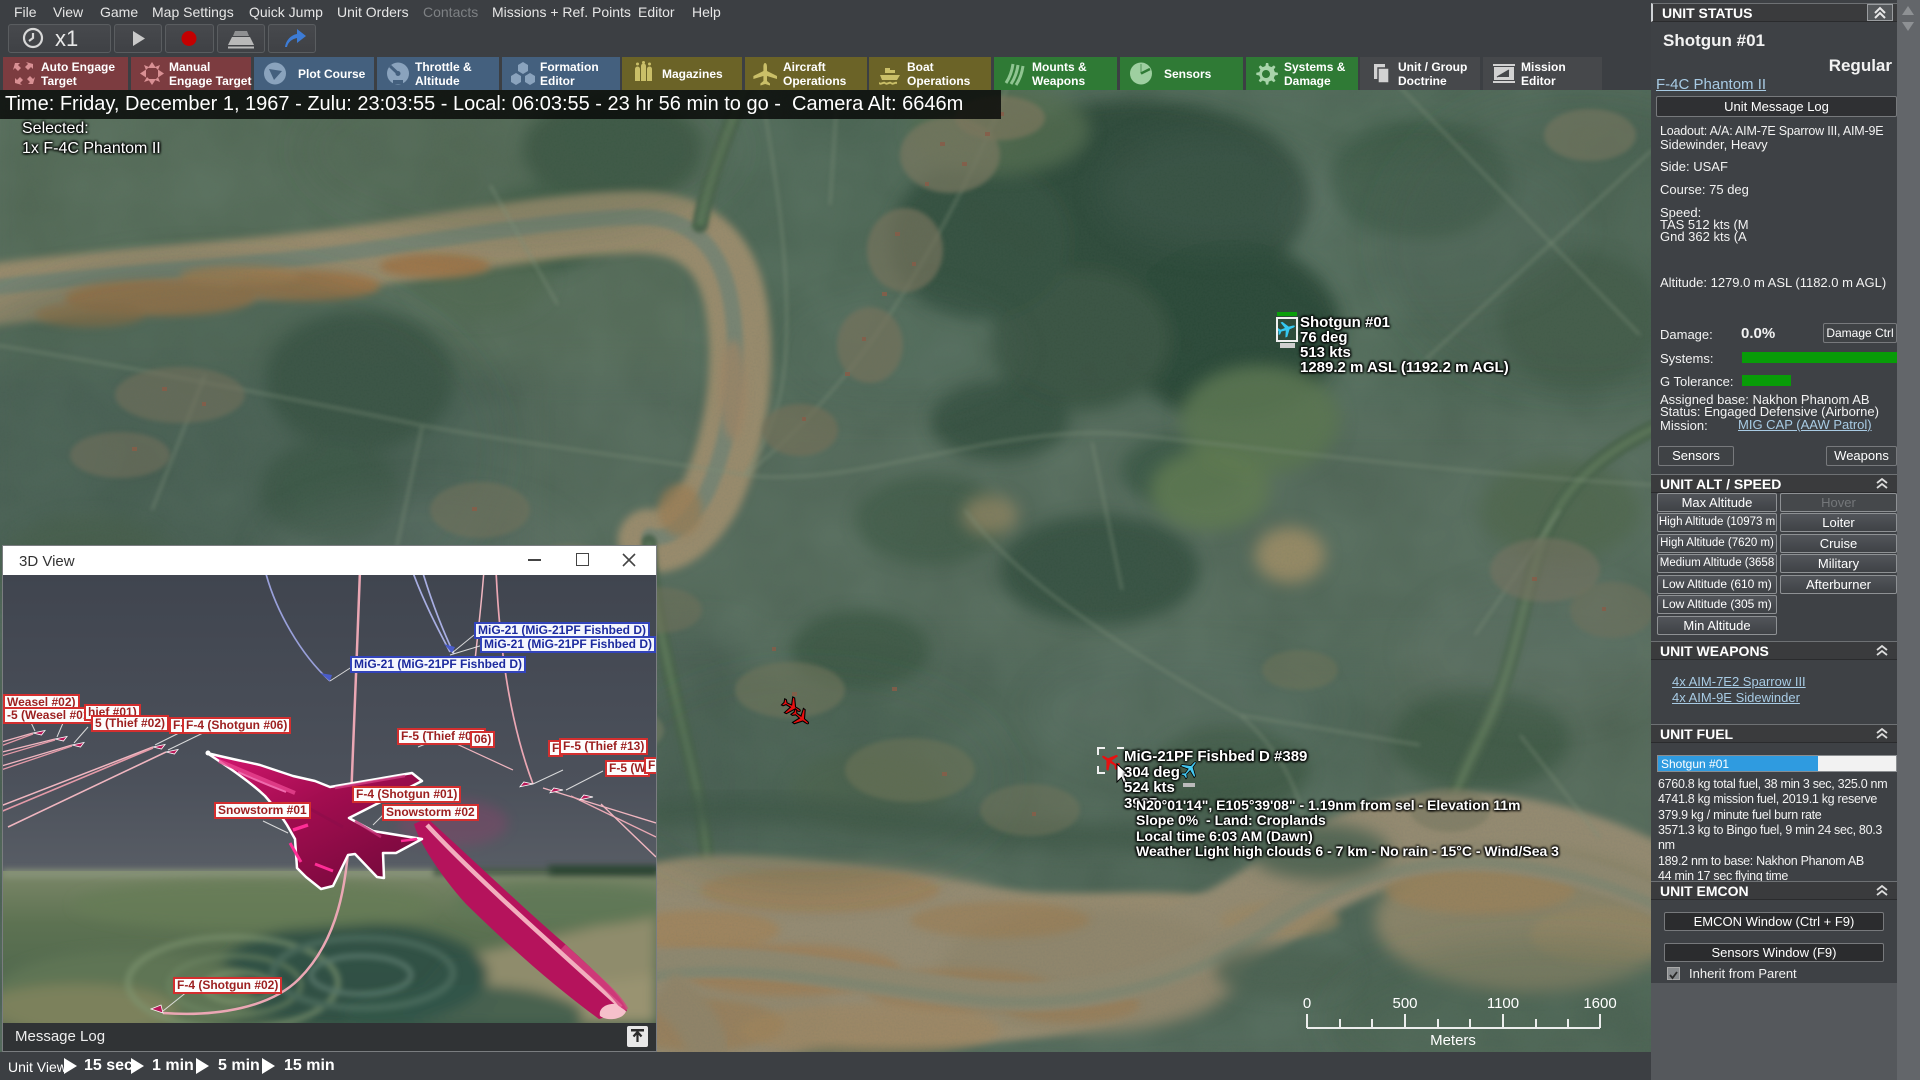  Describe the element at coordinates (66, 38) in the screenshot. I see `svg-text: x1` at that location.